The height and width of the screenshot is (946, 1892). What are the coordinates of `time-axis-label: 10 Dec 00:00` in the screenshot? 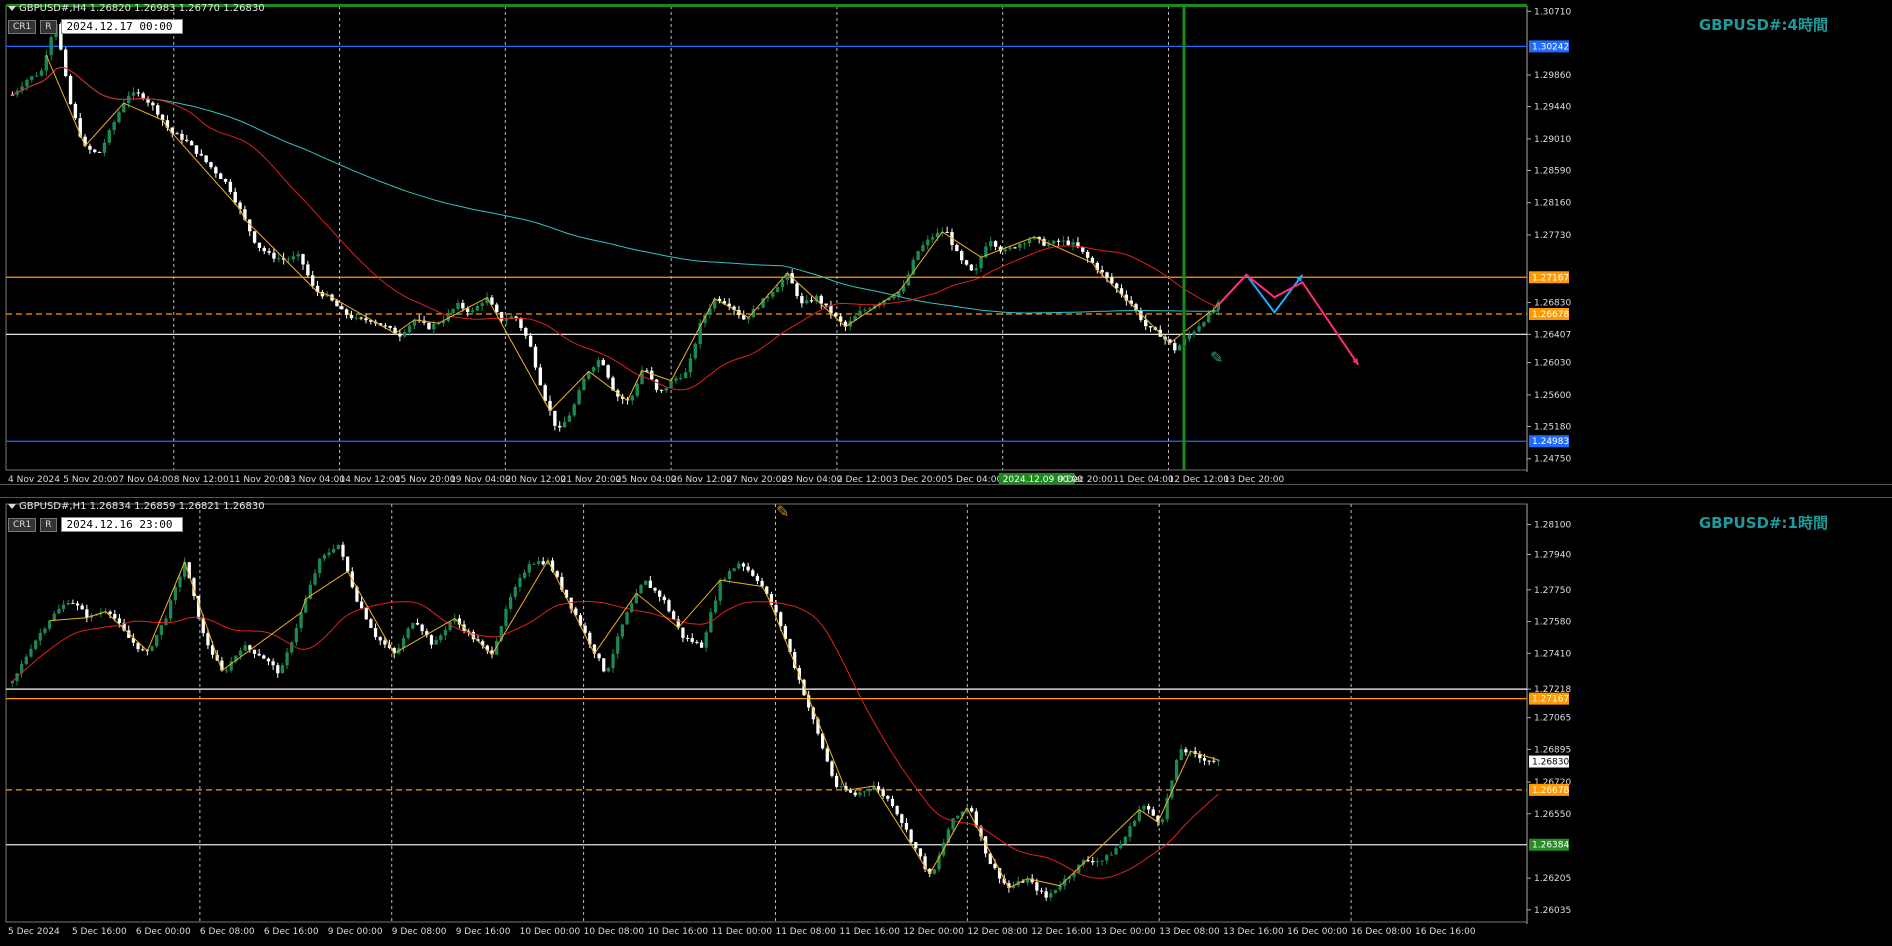 It's located at (550, 932).